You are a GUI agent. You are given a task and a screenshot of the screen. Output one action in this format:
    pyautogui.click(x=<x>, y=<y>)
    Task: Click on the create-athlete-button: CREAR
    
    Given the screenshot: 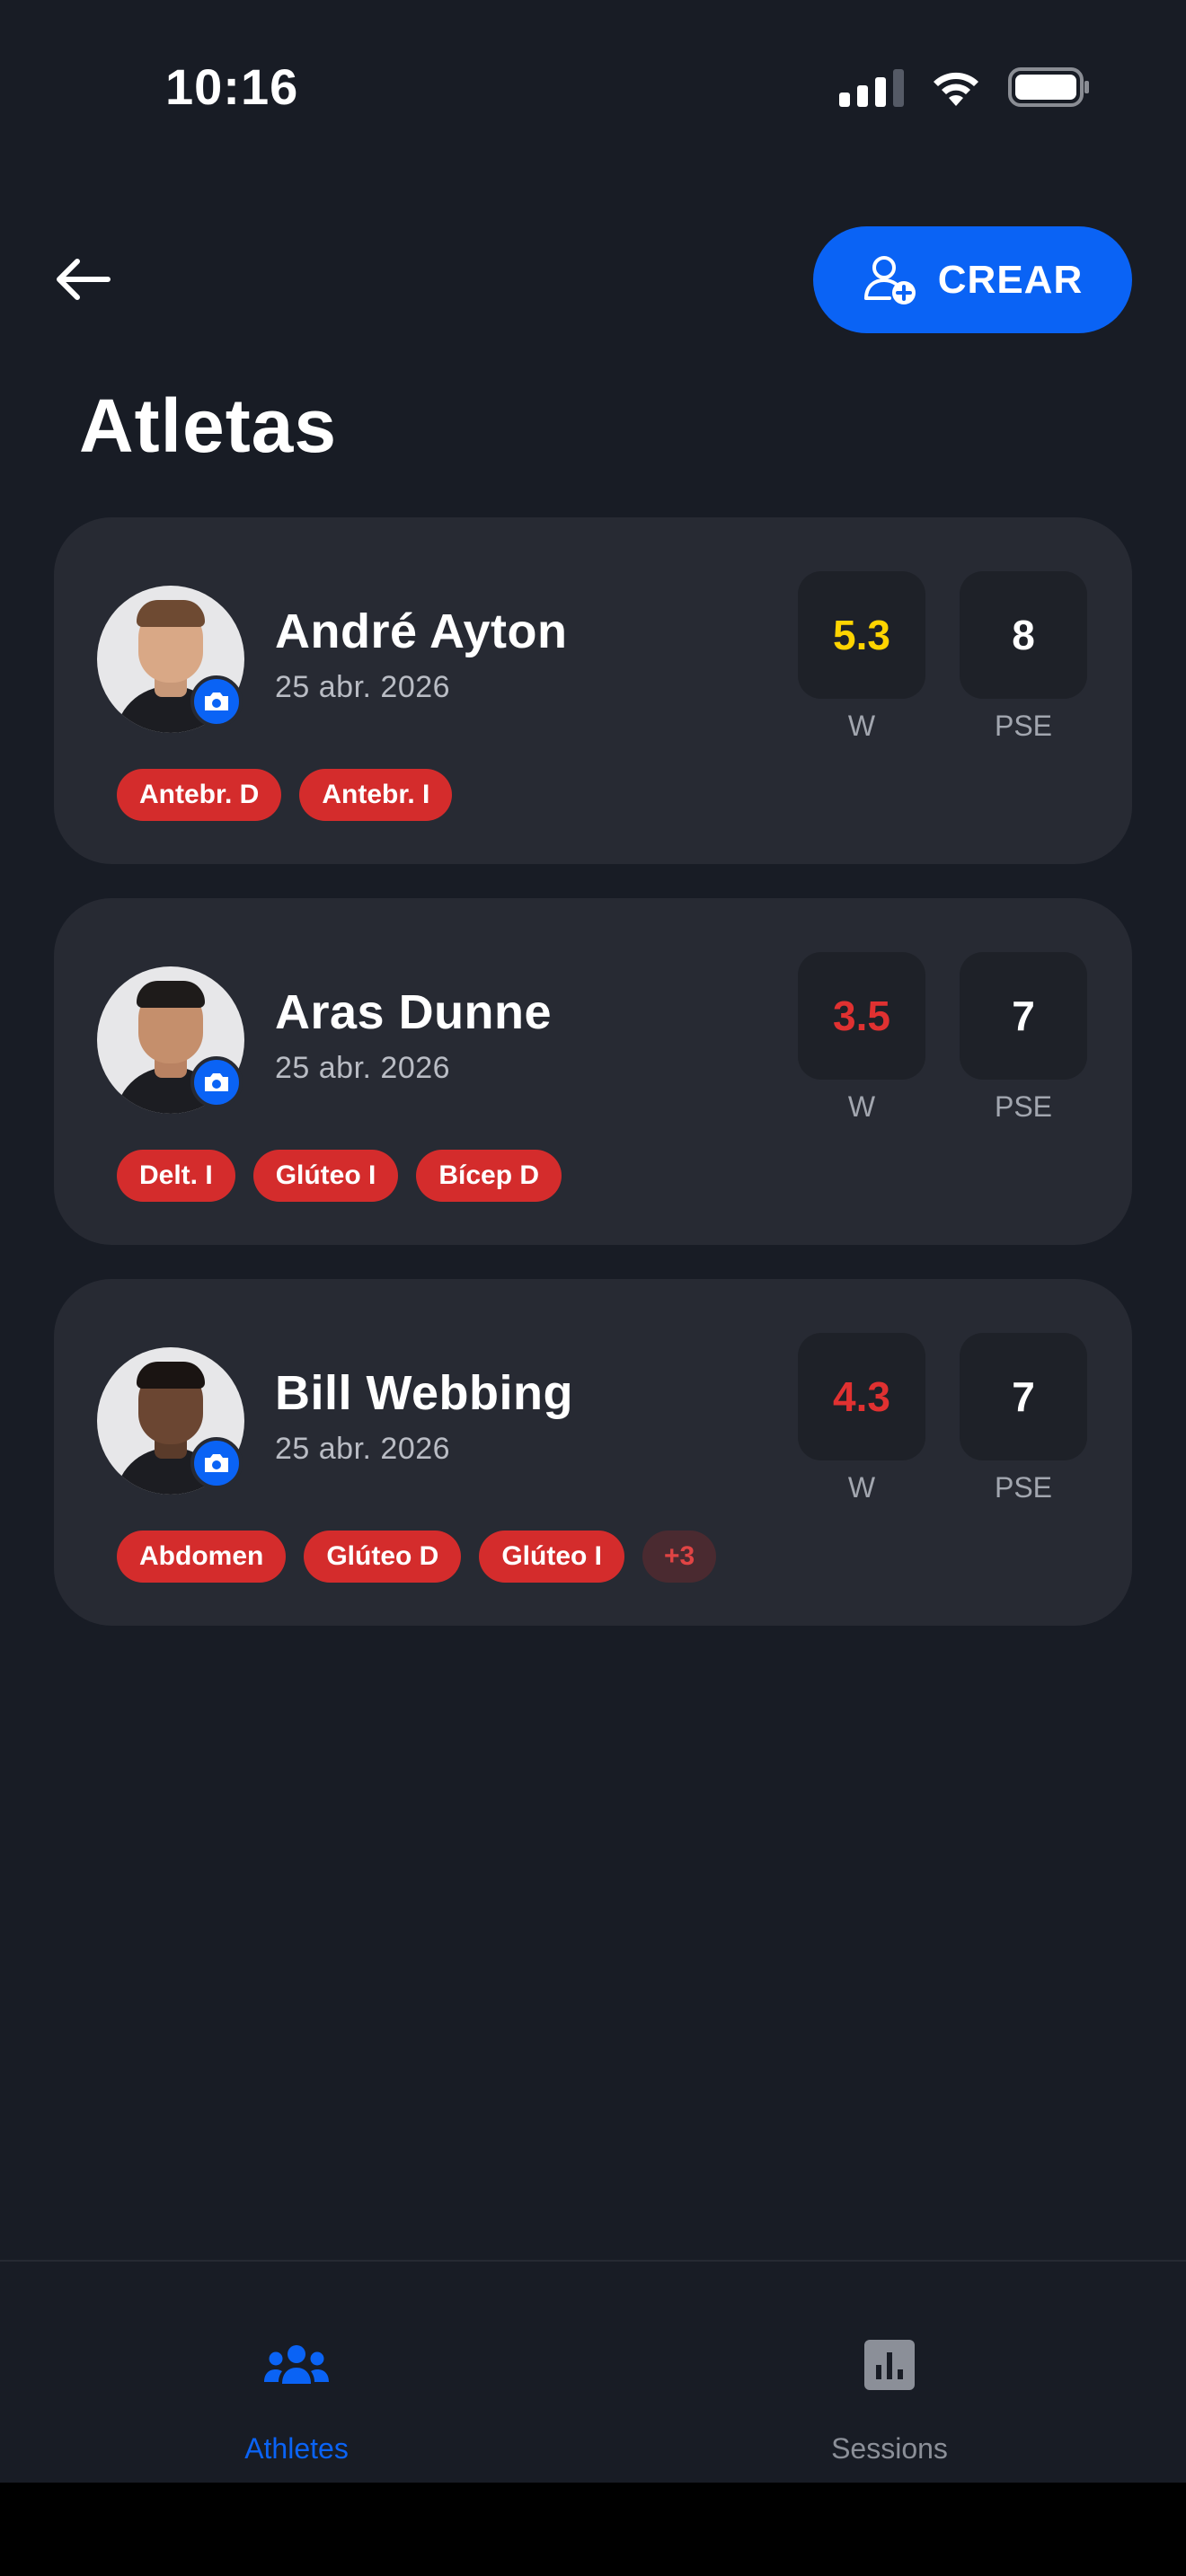 What is the action you would take?
    pyautogui.click(x=972, y=279)
    